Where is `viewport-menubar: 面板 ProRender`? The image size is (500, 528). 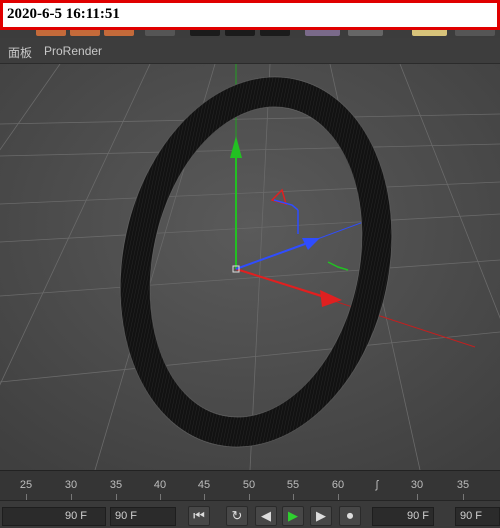 viewport-menubar: 面板 ProRender is located at coordinates (250, 51).